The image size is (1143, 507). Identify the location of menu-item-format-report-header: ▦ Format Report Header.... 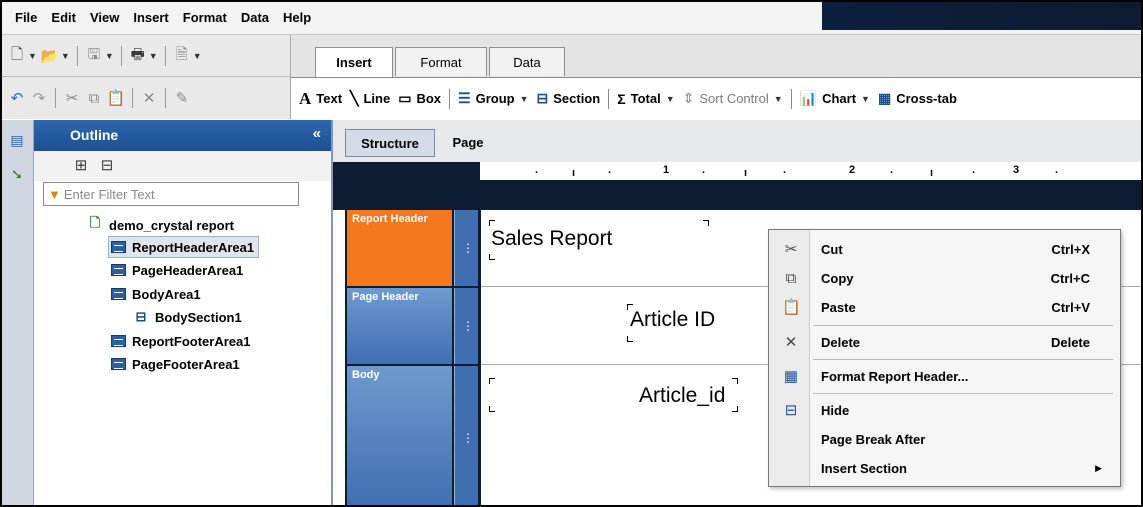
(944, 376).